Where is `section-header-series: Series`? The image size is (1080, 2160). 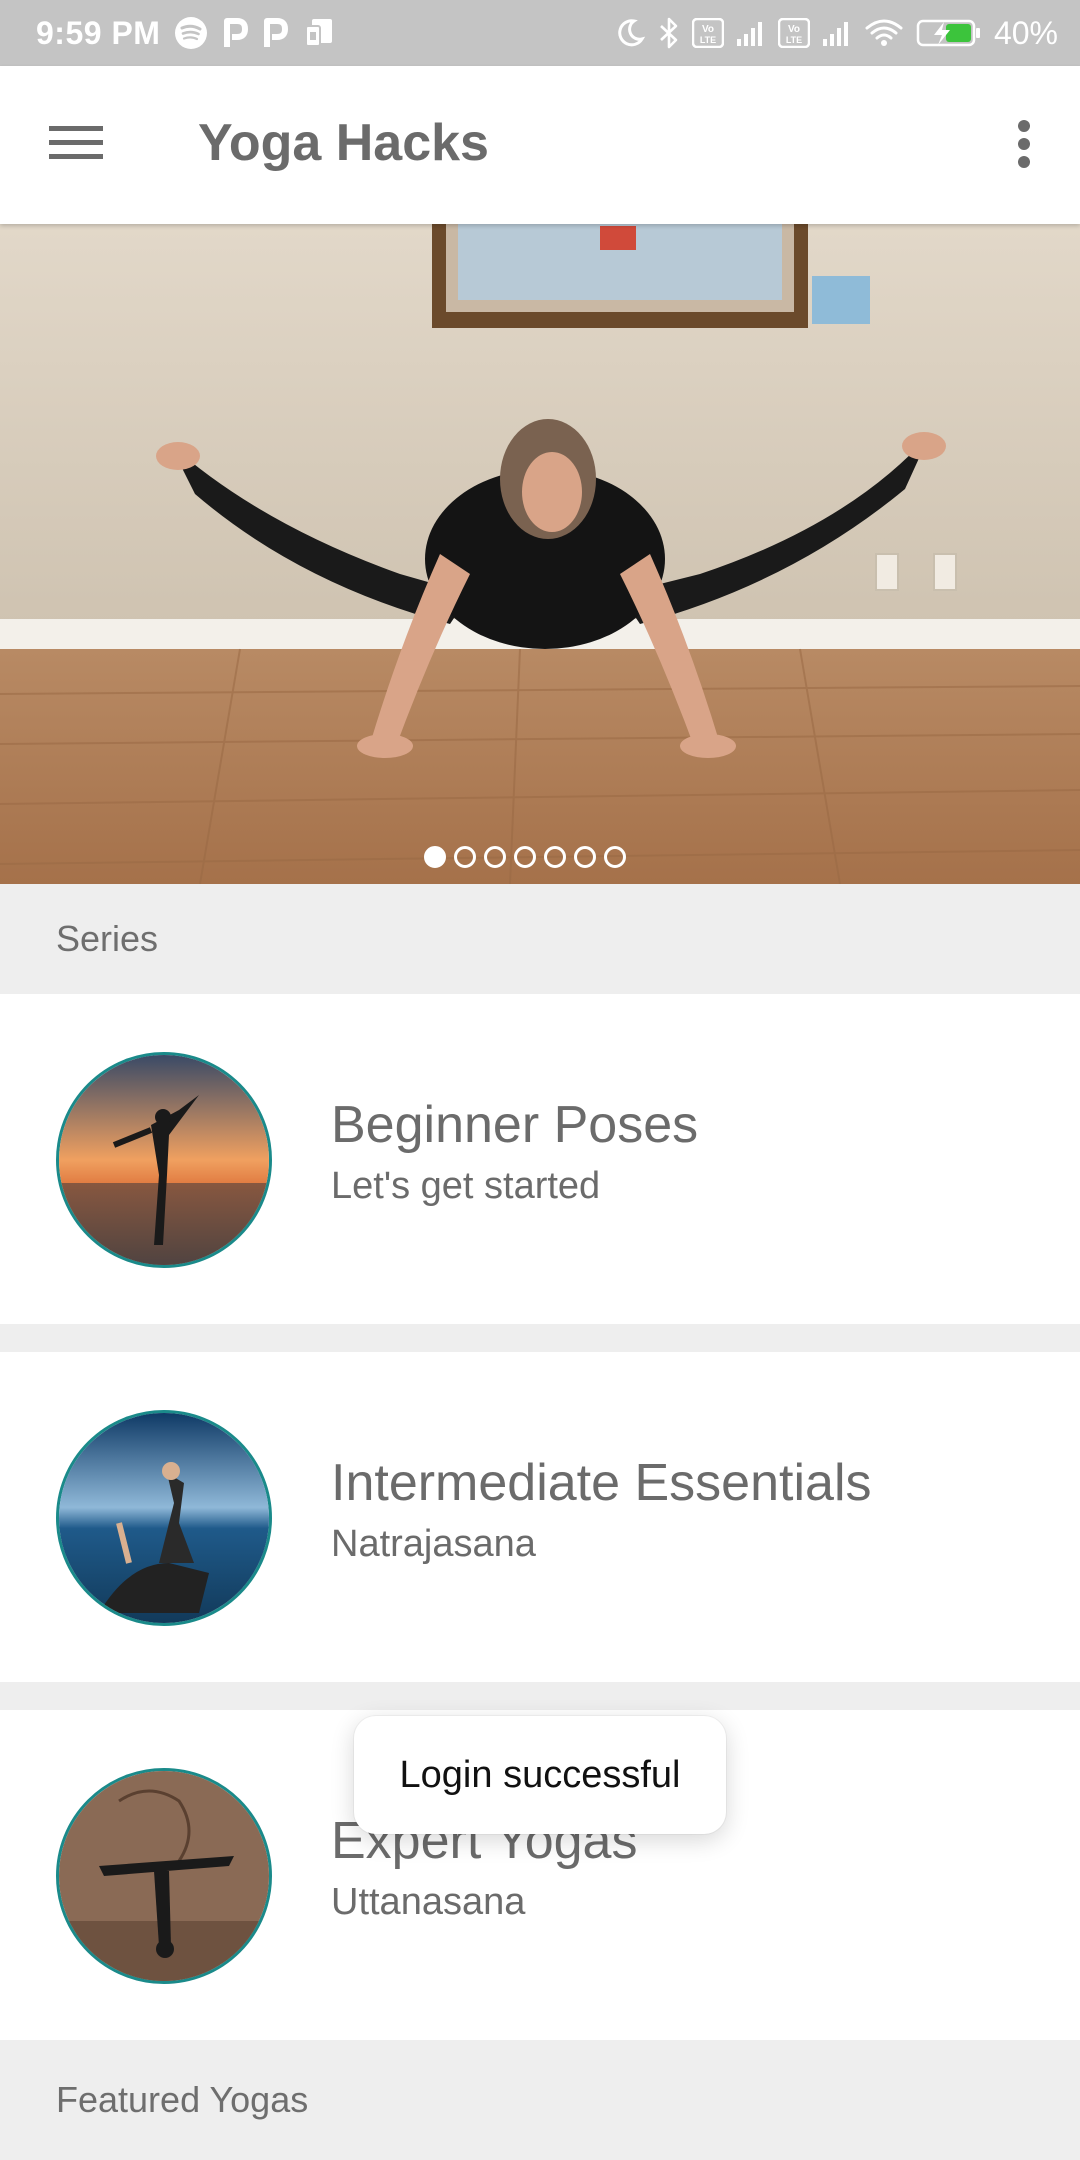 section-header-series: Series is located at coordinates (540, 939).